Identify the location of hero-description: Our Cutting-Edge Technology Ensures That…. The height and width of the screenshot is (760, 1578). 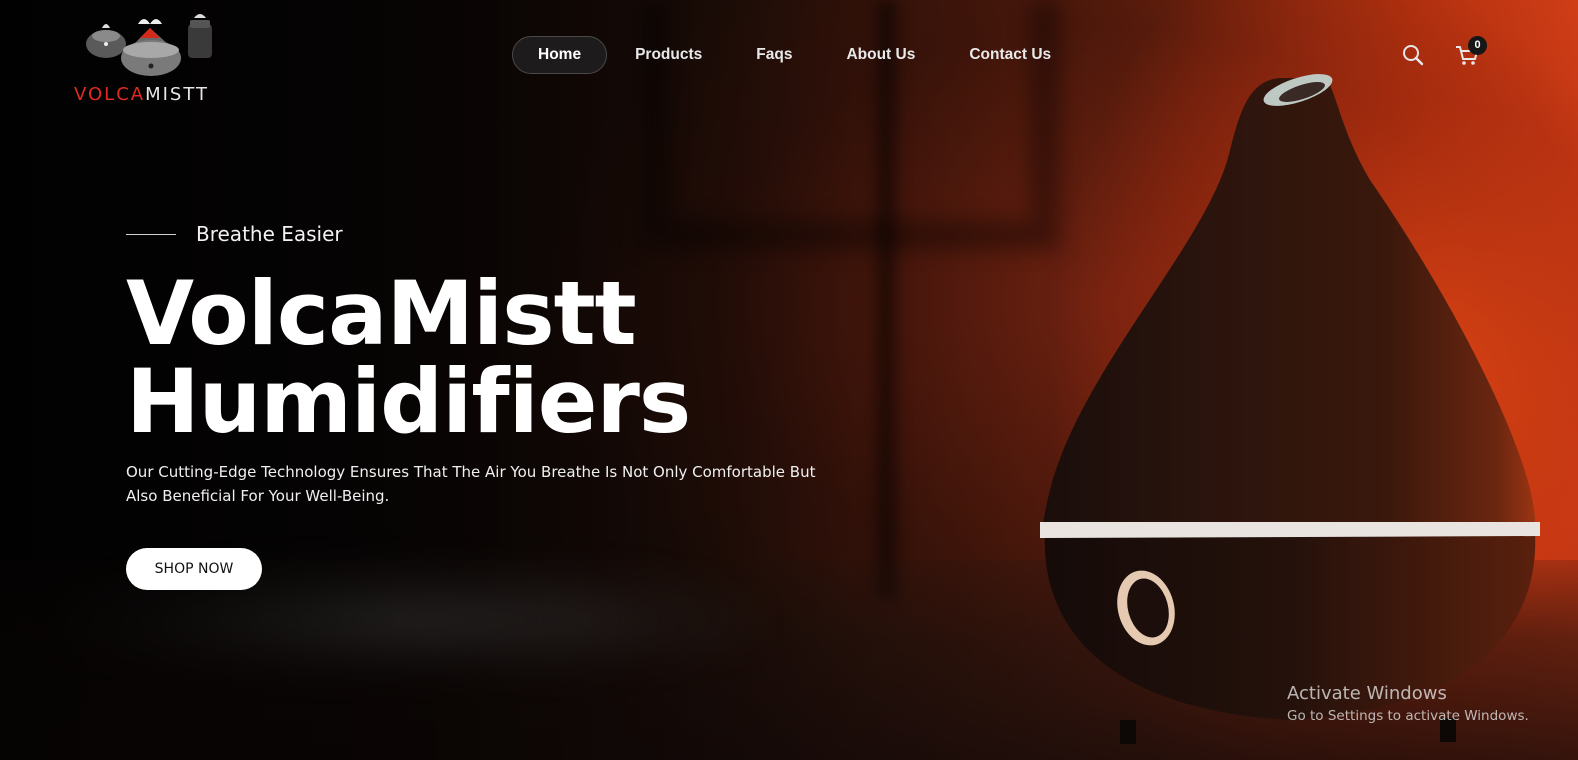
(471, 484).